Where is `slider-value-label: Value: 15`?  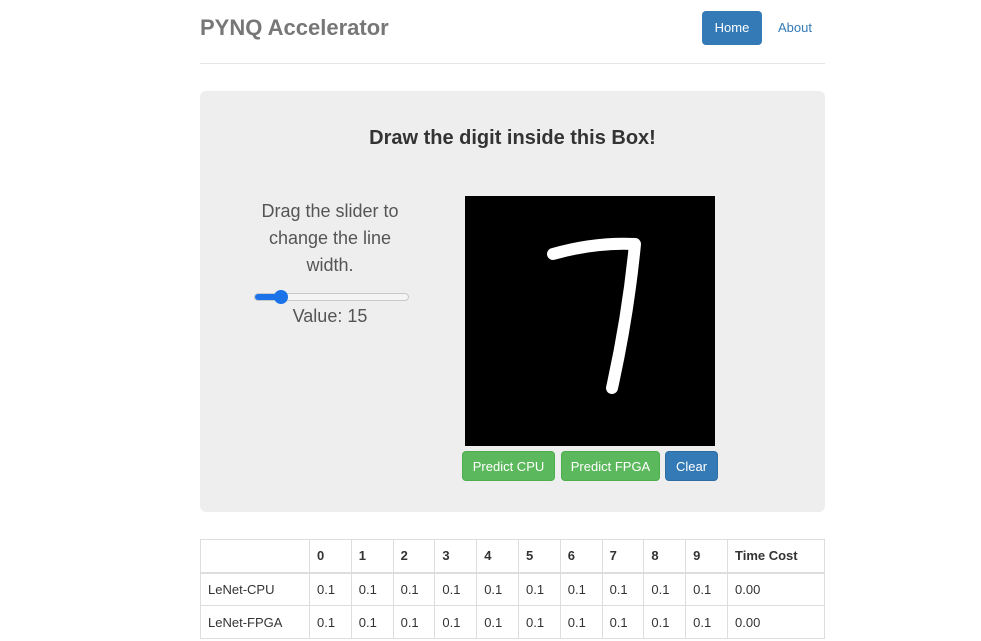
slider-value-label: Value: 15 is located at coordinates (330, 316).